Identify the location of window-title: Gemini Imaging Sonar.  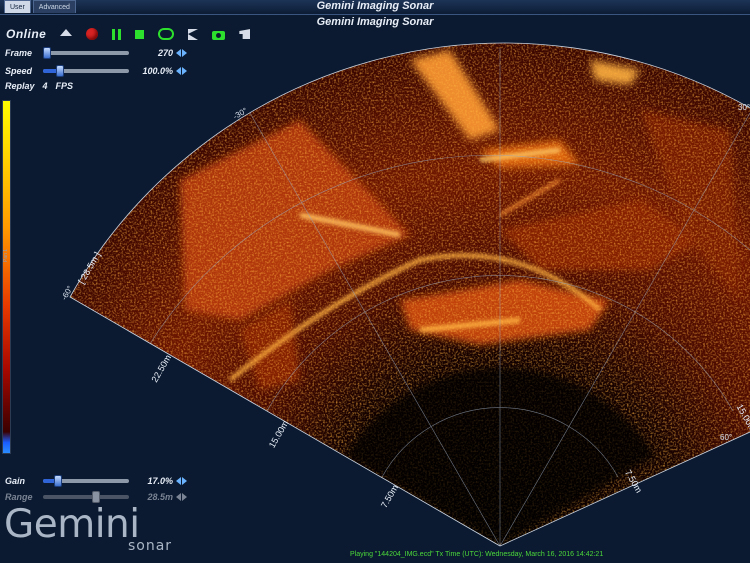
(375, 6).